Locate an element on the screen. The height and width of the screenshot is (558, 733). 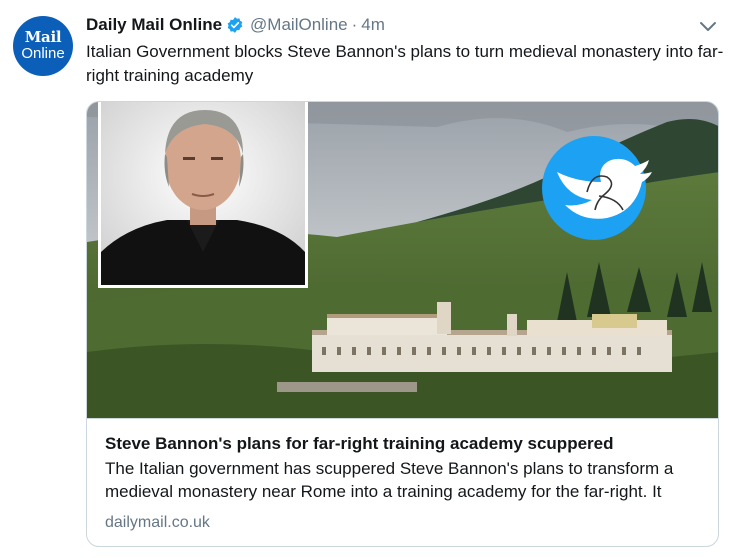
avatar: Mail Online is located at coordinates (43, 46).